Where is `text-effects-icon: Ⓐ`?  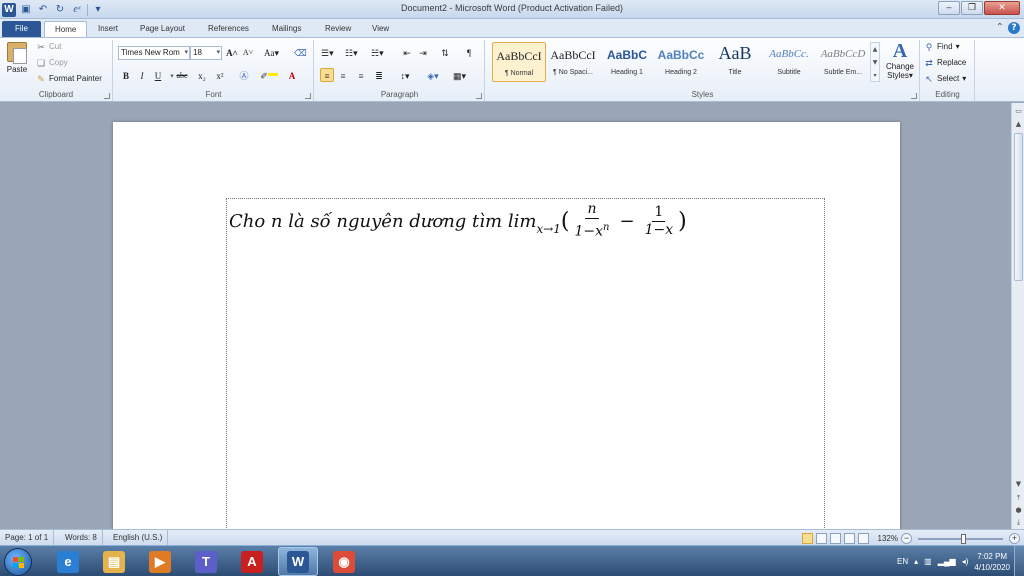 text-effects-icon: Ⓐ is located at coordinates (244, 76).